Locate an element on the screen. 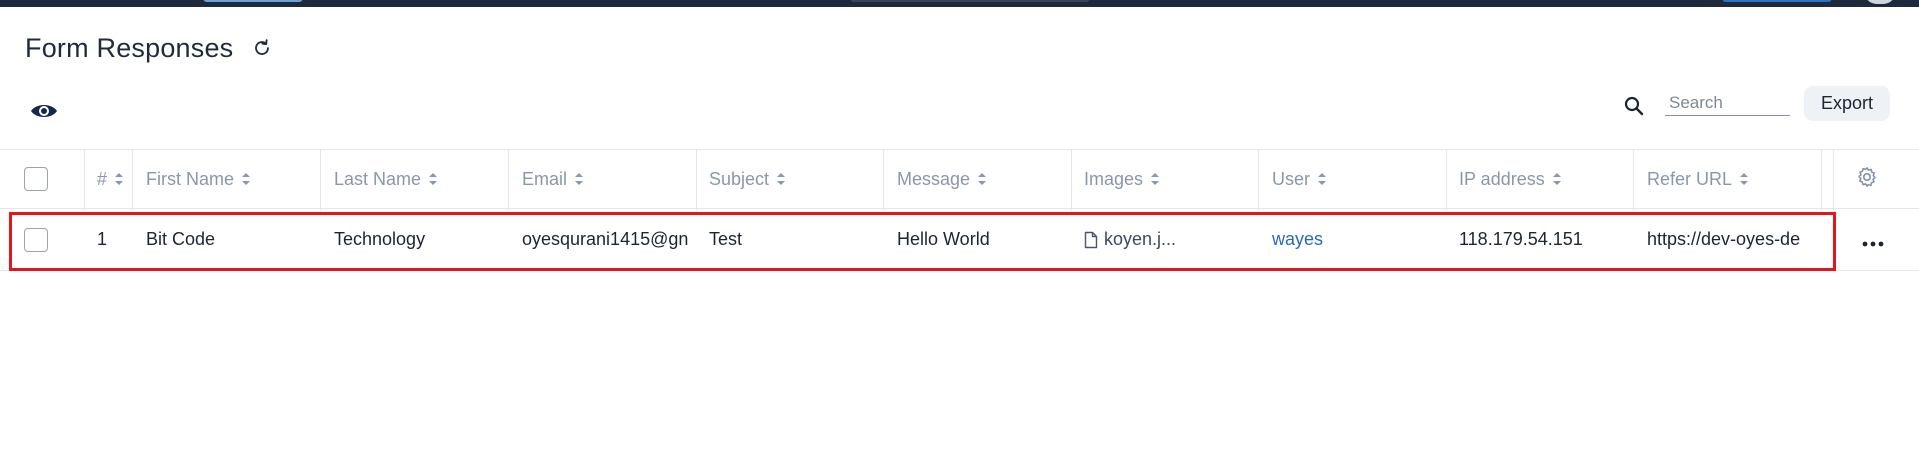 The width and height of the screenshot is (1919, 455). browser-top-bar is located at coordinates (959, 3).